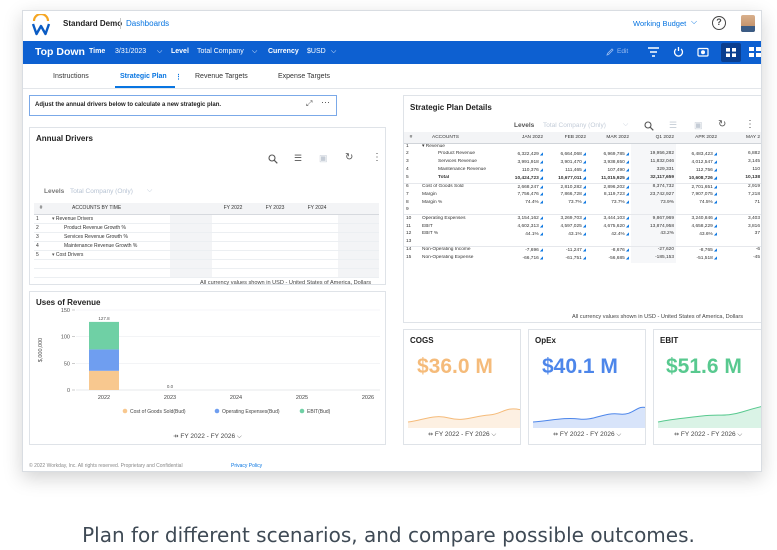  Describe the element at coordinates (731, 52) in the screenshot. I see `grid-view-button` at that location.